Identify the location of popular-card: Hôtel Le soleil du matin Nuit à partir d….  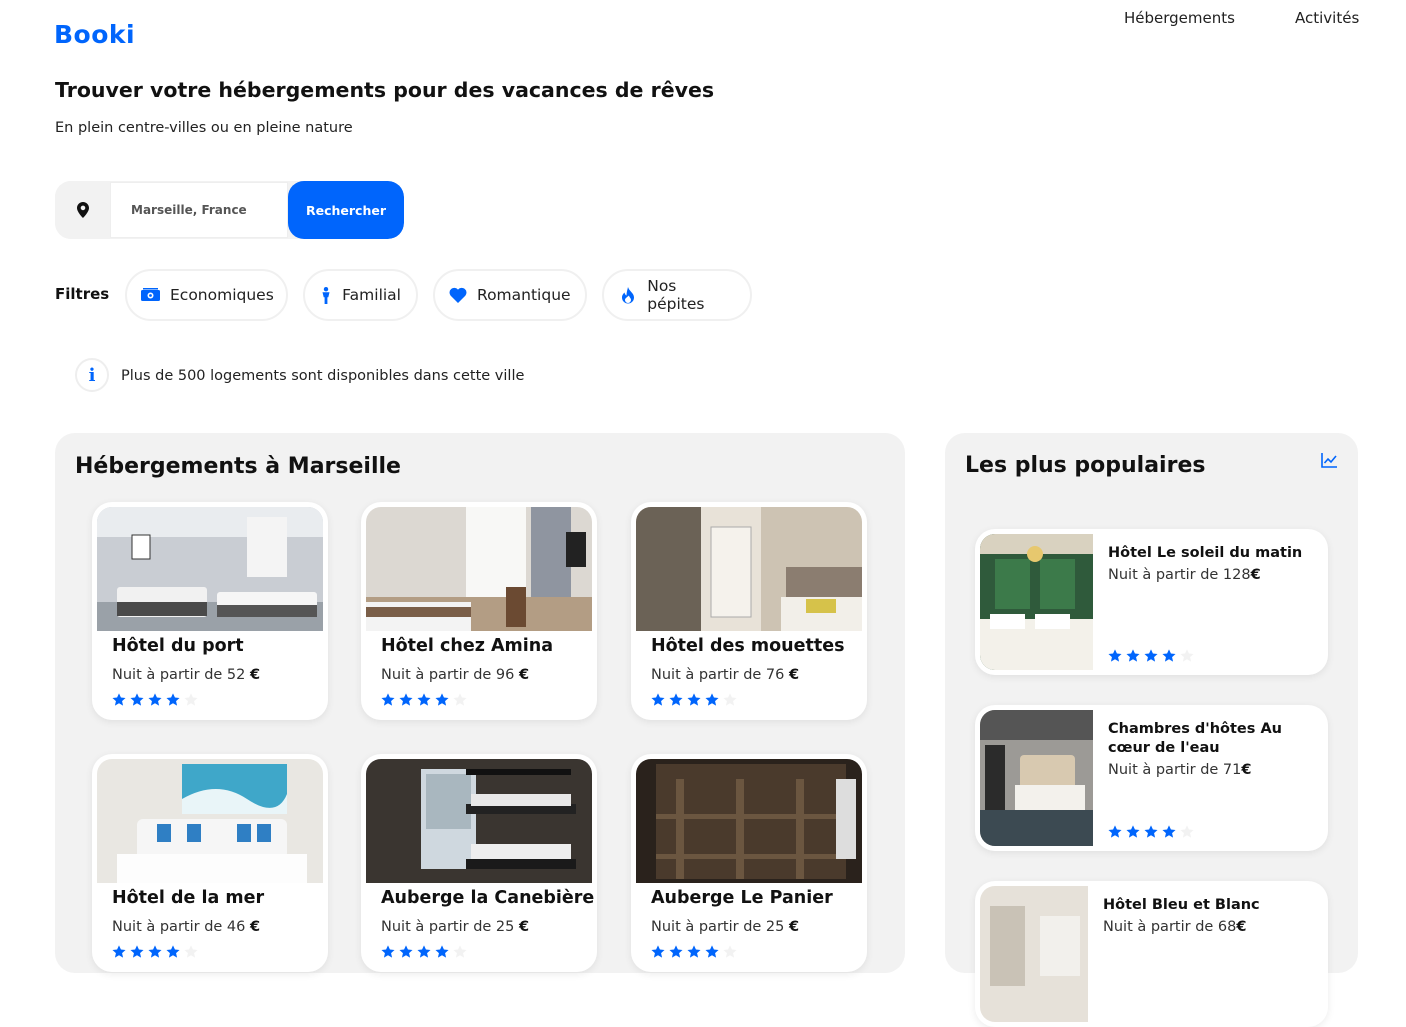
(1151, 602).